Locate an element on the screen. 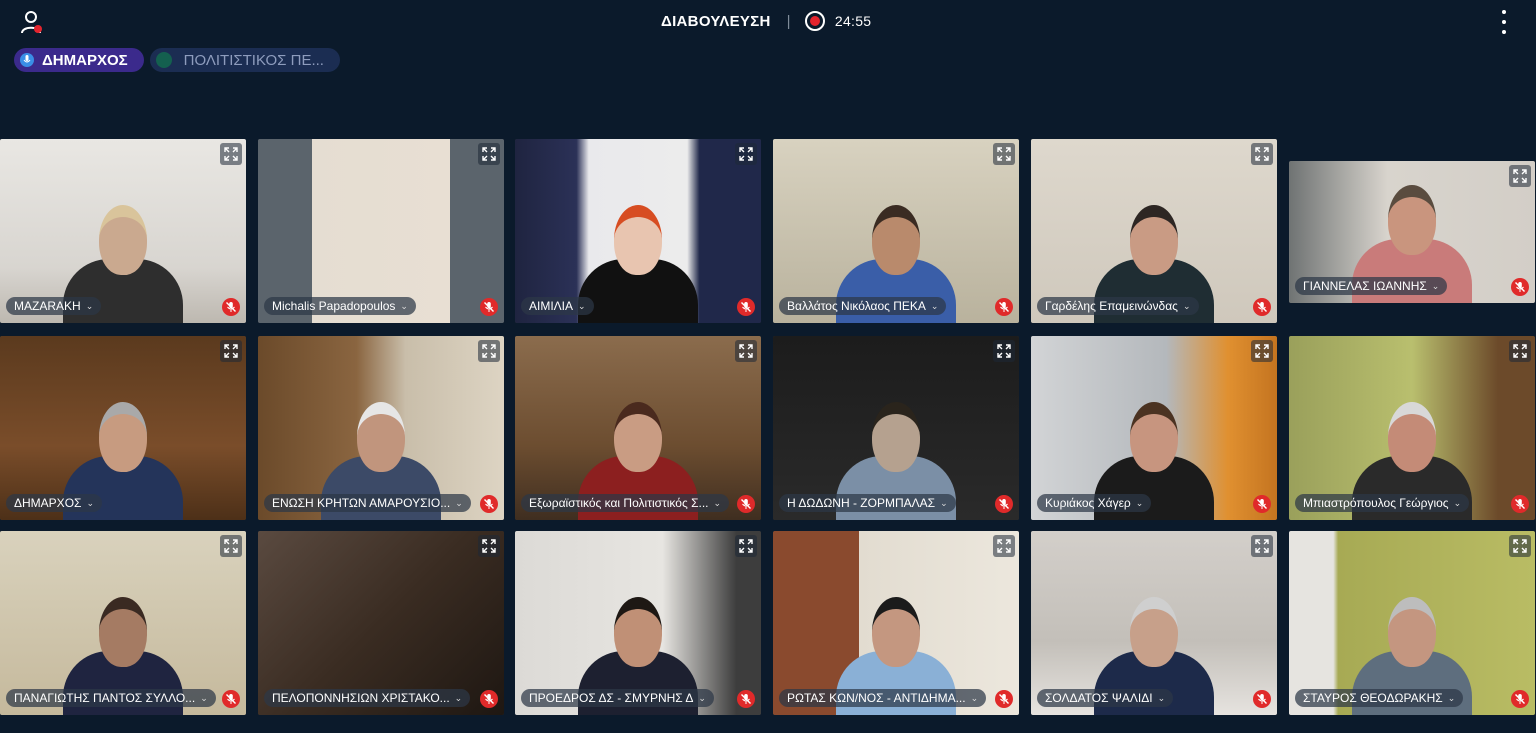  participant-tile: ΔΗΜΑΡΧΟΣ ⌄ is located at coordinates (123, 428).